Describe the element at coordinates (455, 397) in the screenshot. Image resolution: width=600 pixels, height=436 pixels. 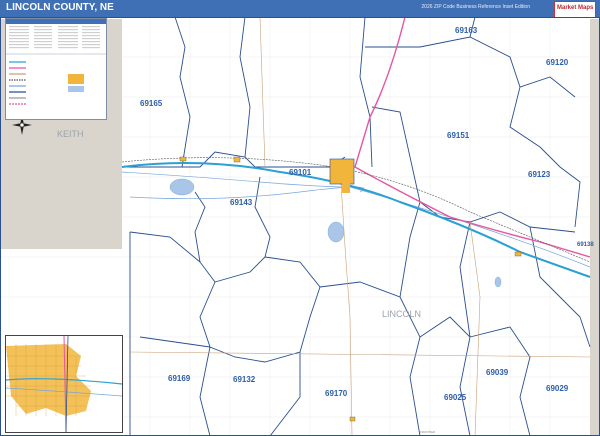
I see `zip-label: 69025` at that location.